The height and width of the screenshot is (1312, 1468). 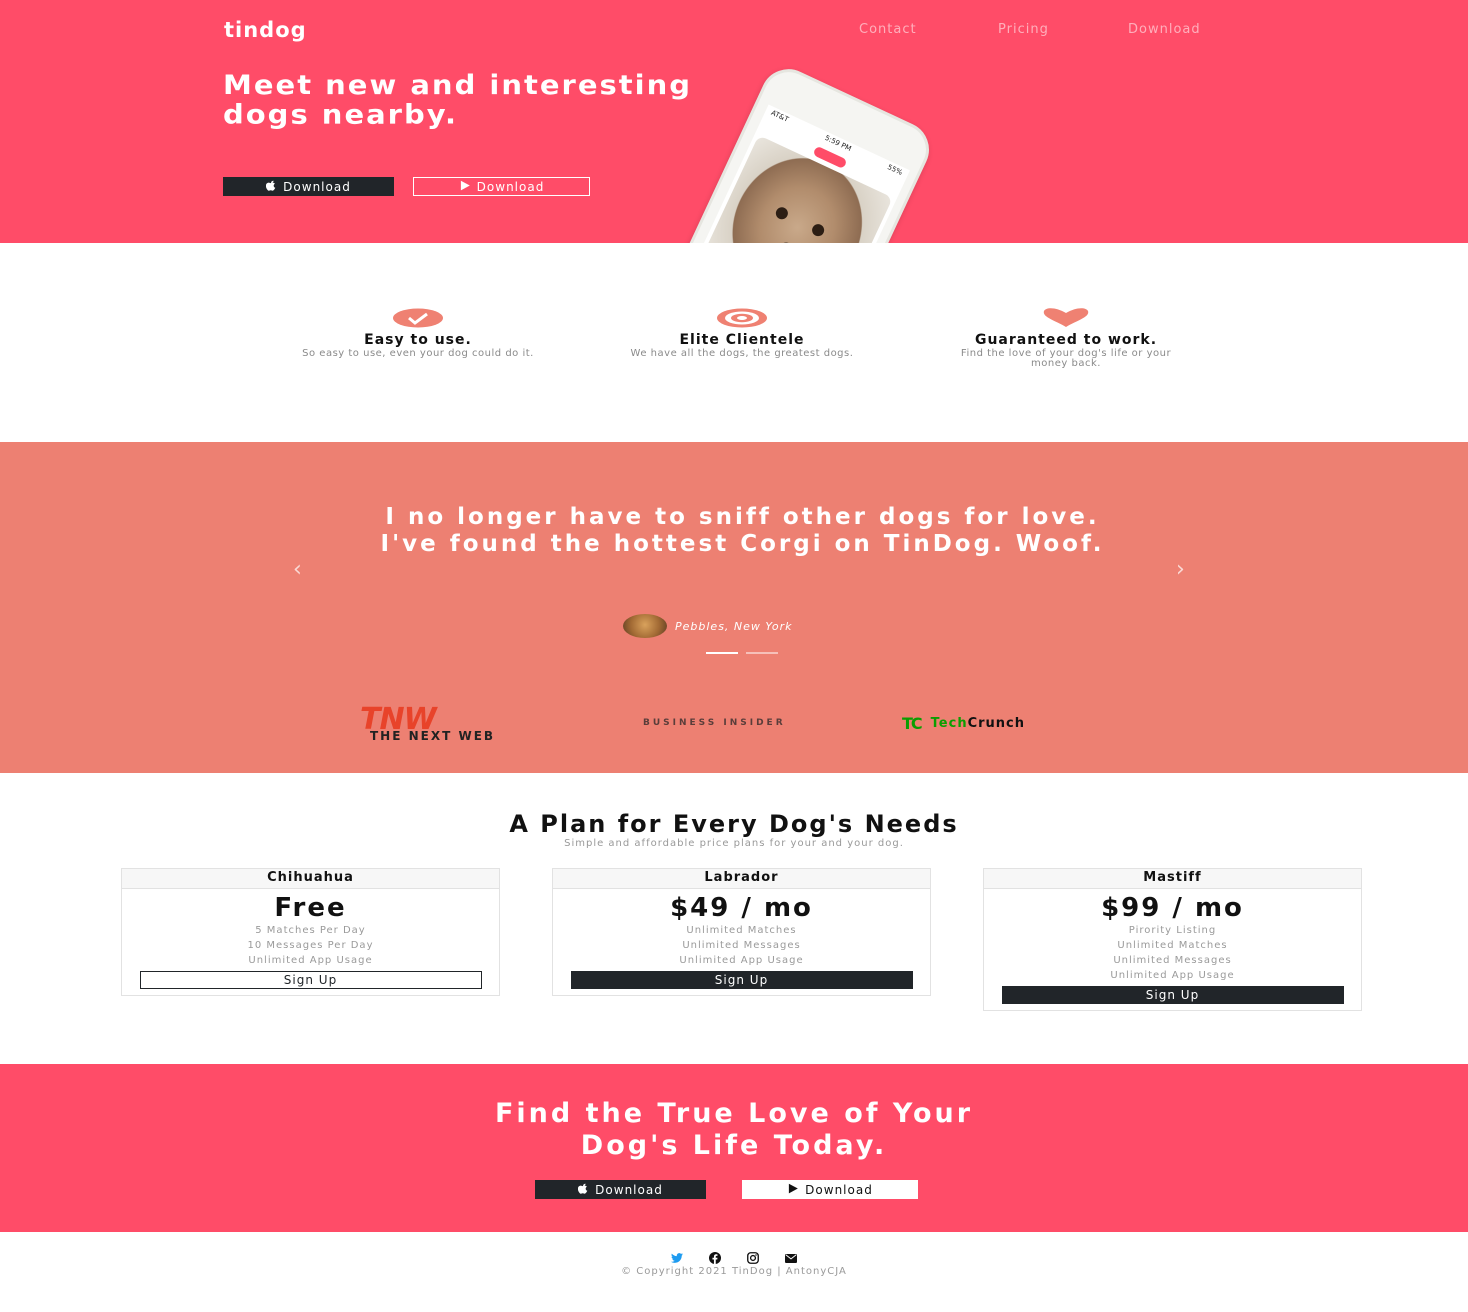 What do you see at coordinates (433, 736) in the screenshot?
I see `tnw-logo-name: THE NEXT WEB` at bounding box center [433, 736].